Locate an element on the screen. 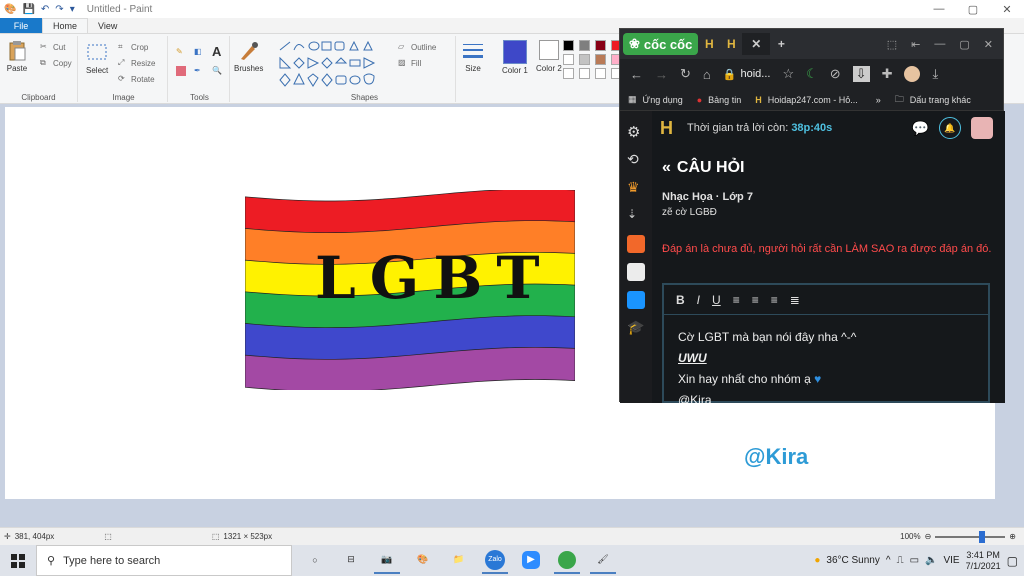 The height and width of the screenshot is (576, 1024). network-icon: ⎍ is located at coordinates (900, 560).